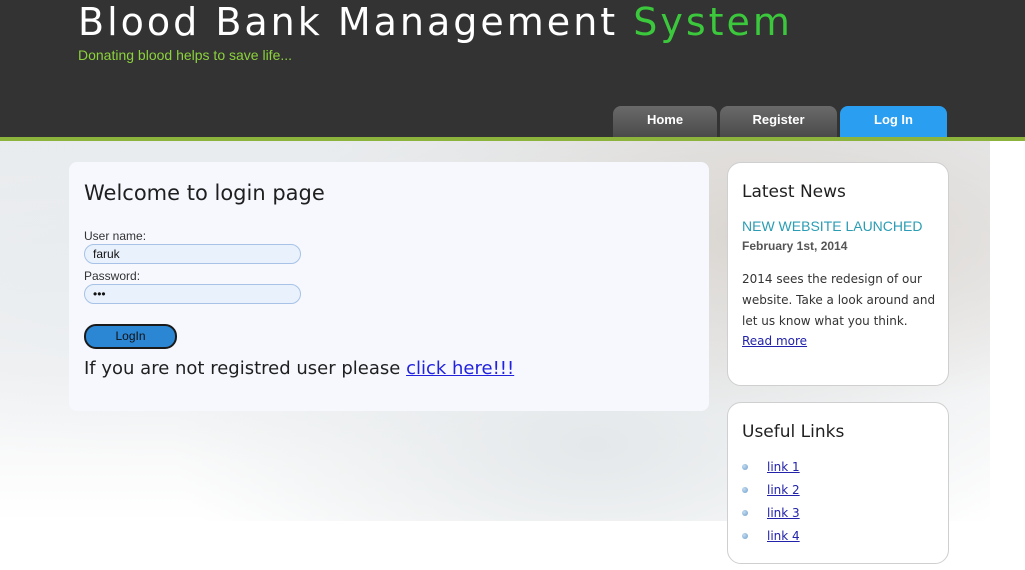 This screenshot has width=1025, height=570. Describe the element at coordinates (192, 254) in the screenshot. I see `username-input: faruk` at that location.